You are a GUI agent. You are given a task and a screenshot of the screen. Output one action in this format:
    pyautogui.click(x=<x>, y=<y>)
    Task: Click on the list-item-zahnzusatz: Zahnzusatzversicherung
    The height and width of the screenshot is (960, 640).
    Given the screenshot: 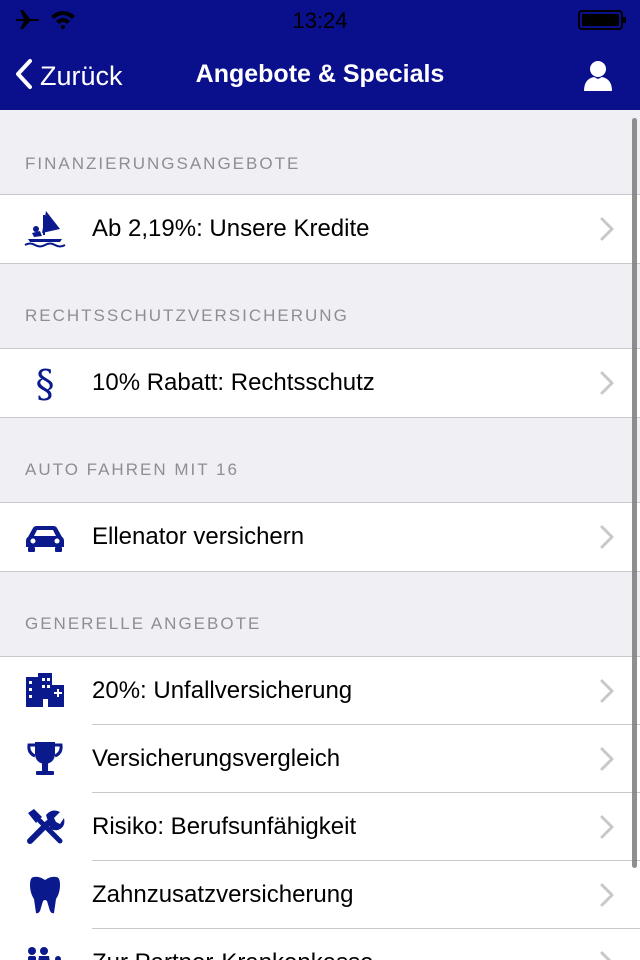 What is the action you would take?
    pyautogui.click(x=320, y=895)
    